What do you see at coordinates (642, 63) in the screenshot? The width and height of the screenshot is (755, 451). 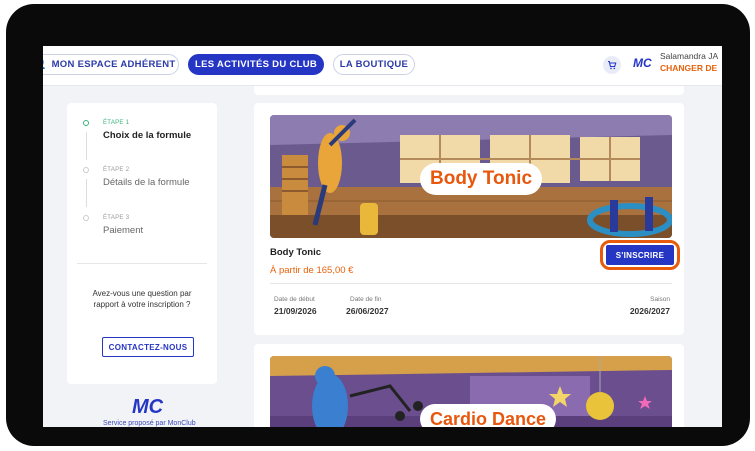 I see `club-logo-small: MC` at bounding box center [642, 63].